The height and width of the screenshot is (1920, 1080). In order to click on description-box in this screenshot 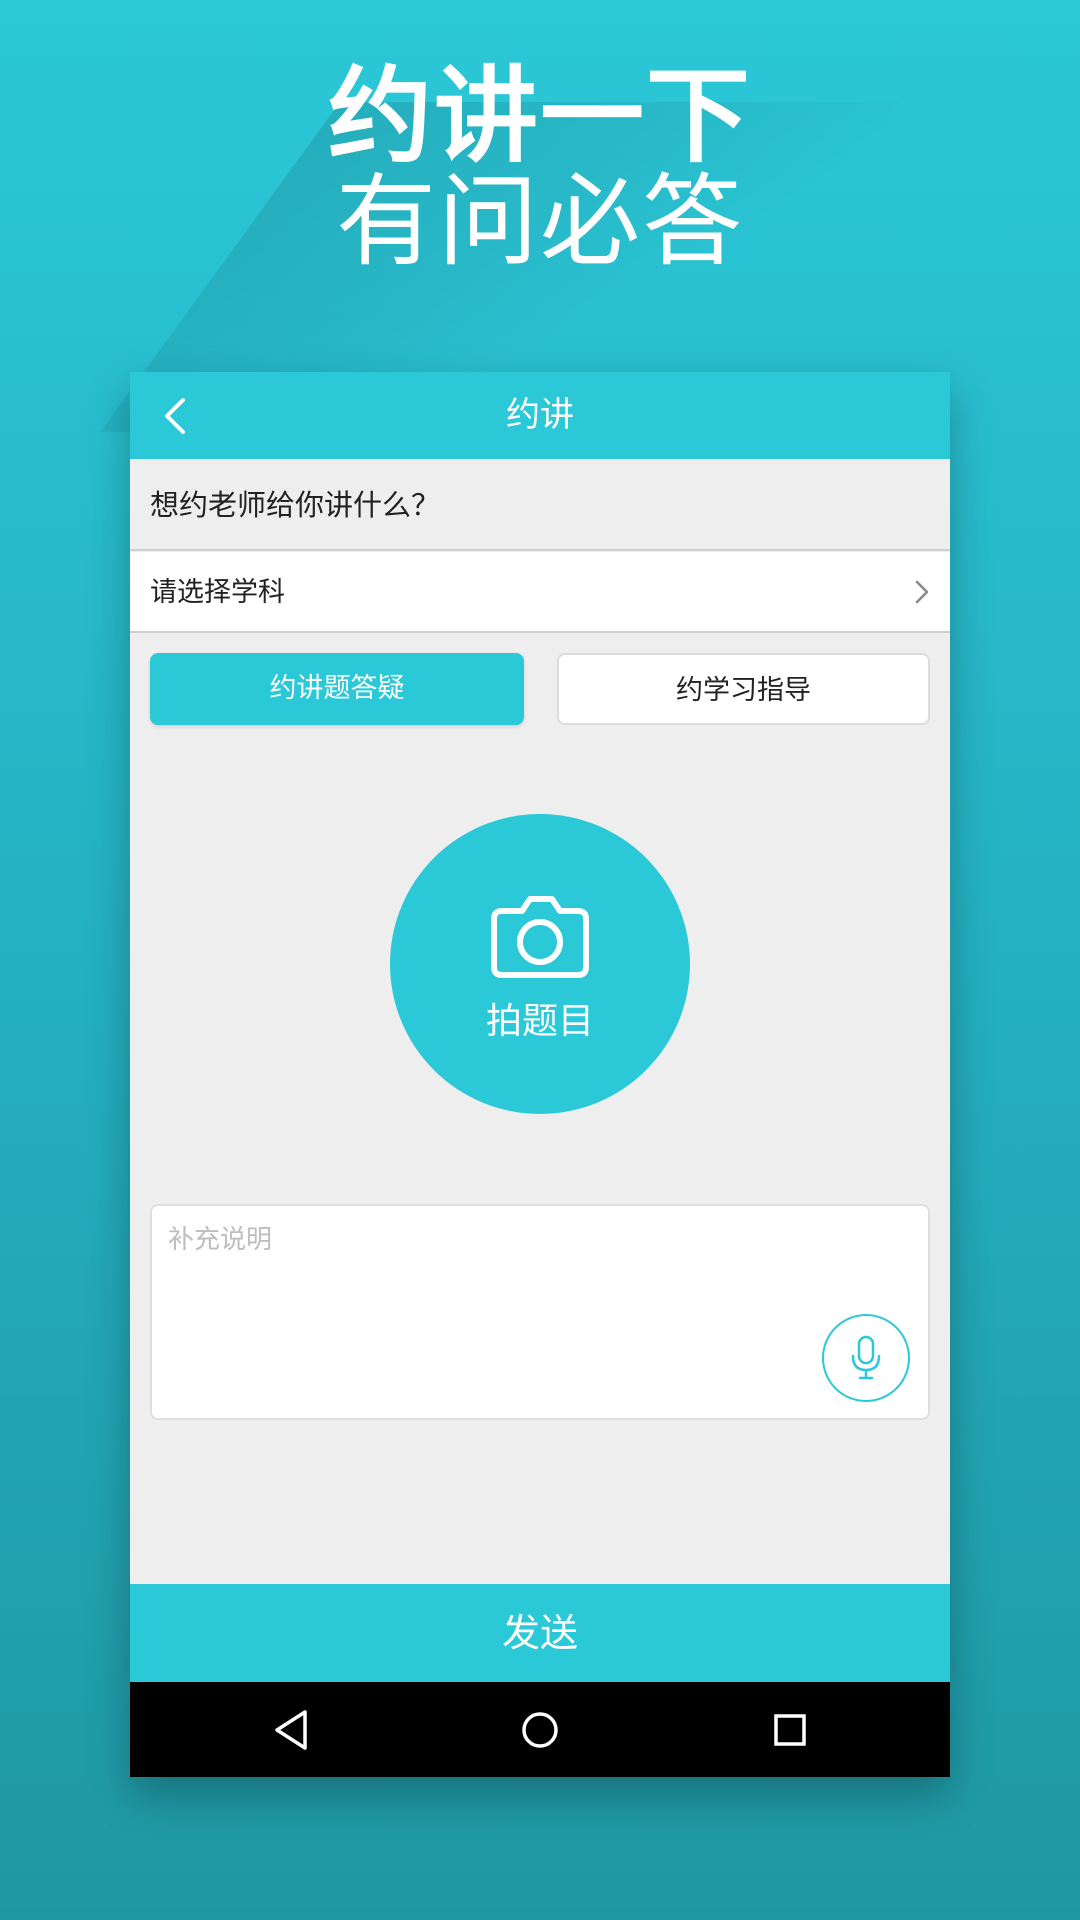, I will do `click(540, 1312)`.